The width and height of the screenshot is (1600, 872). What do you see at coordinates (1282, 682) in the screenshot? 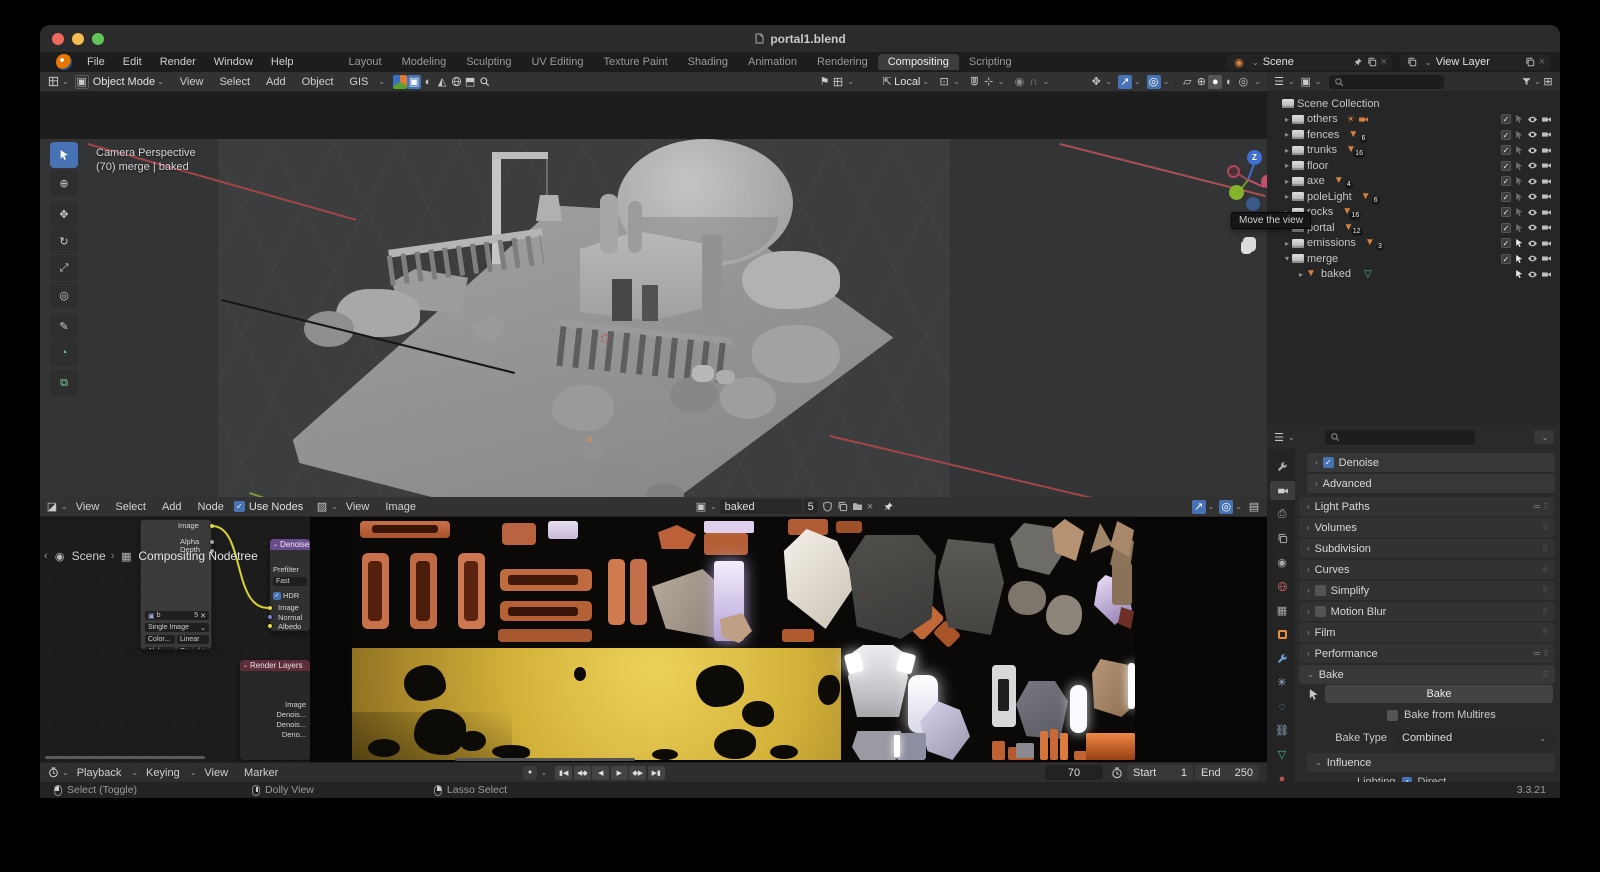
I see `tab-particles-icon: ✳` at bounding box center [1282, 682].